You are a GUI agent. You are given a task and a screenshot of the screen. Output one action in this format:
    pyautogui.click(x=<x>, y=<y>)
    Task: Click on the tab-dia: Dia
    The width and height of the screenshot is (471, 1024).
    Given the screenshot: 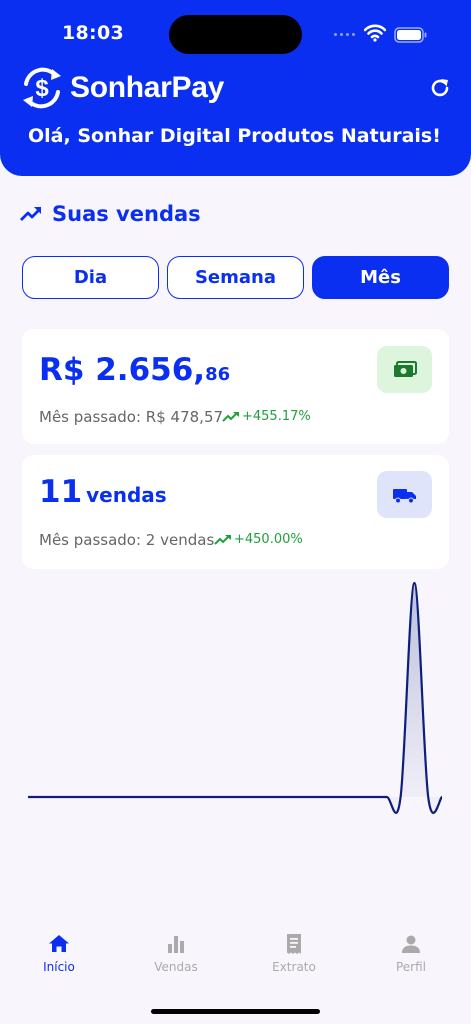 What is the action you would take?
    pyautogui.click(x=90, y=277)
    